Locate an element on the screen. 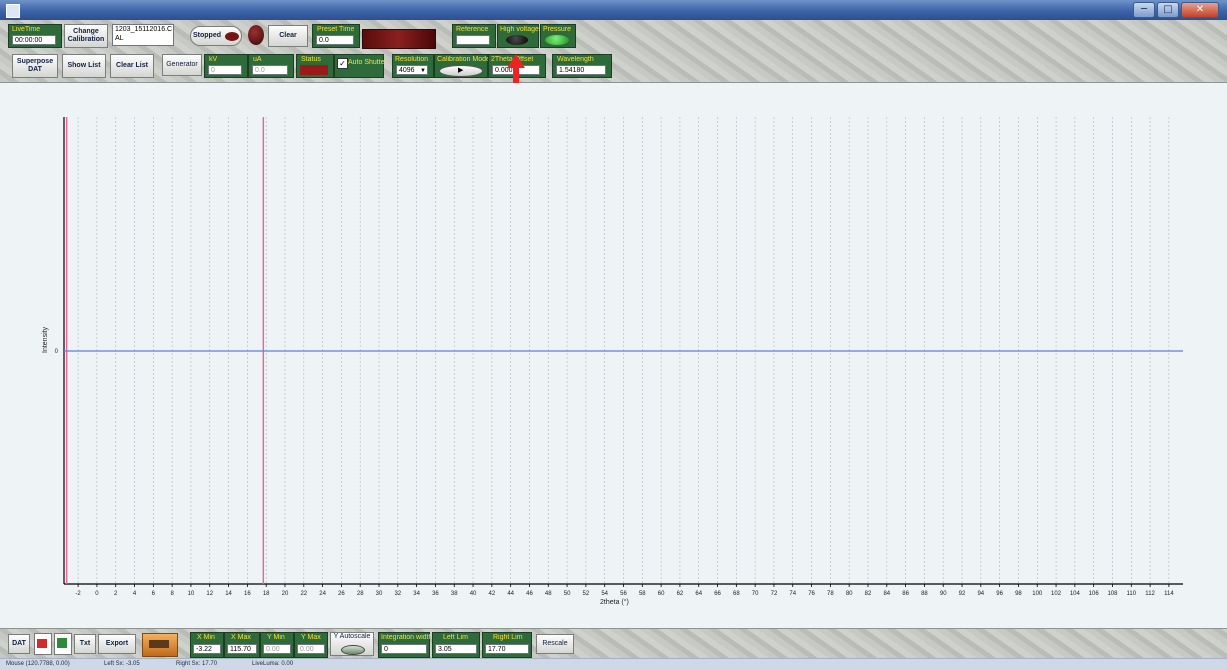 This screenshot has width=1227, height=670. x-tick-label: 0 is located at coordinates (97, 594).